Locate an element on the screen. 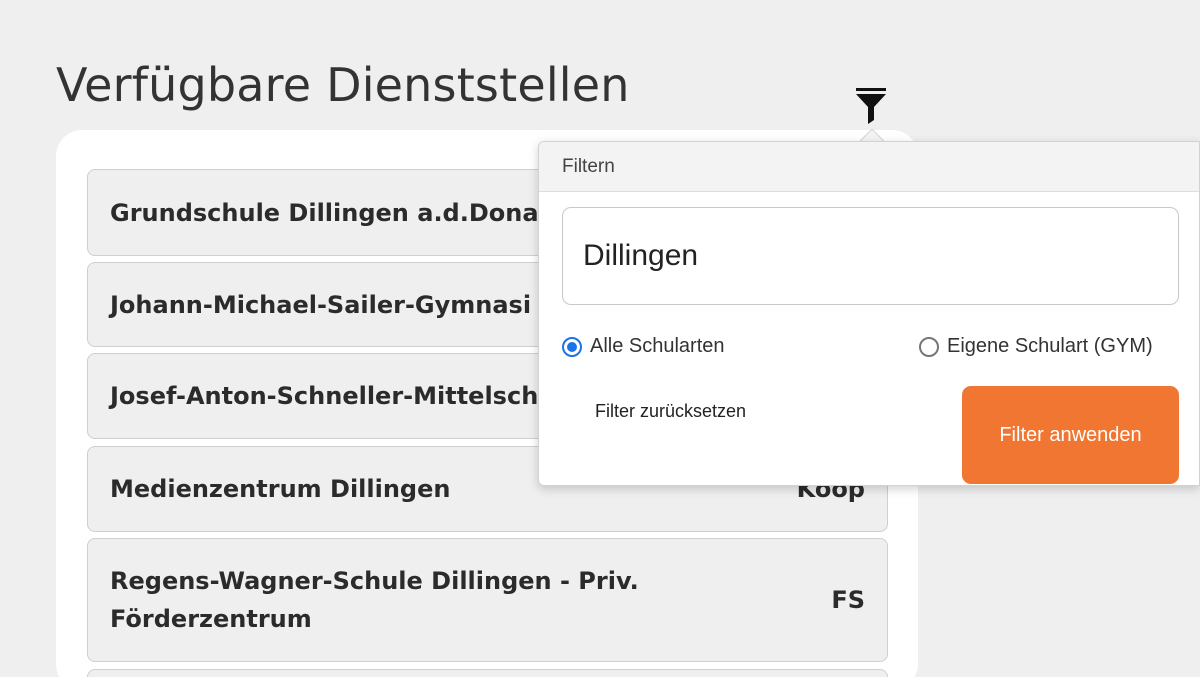 This screenshot has width=1200, height=677. list-item-type: FS is located at coordinates (848, 600).